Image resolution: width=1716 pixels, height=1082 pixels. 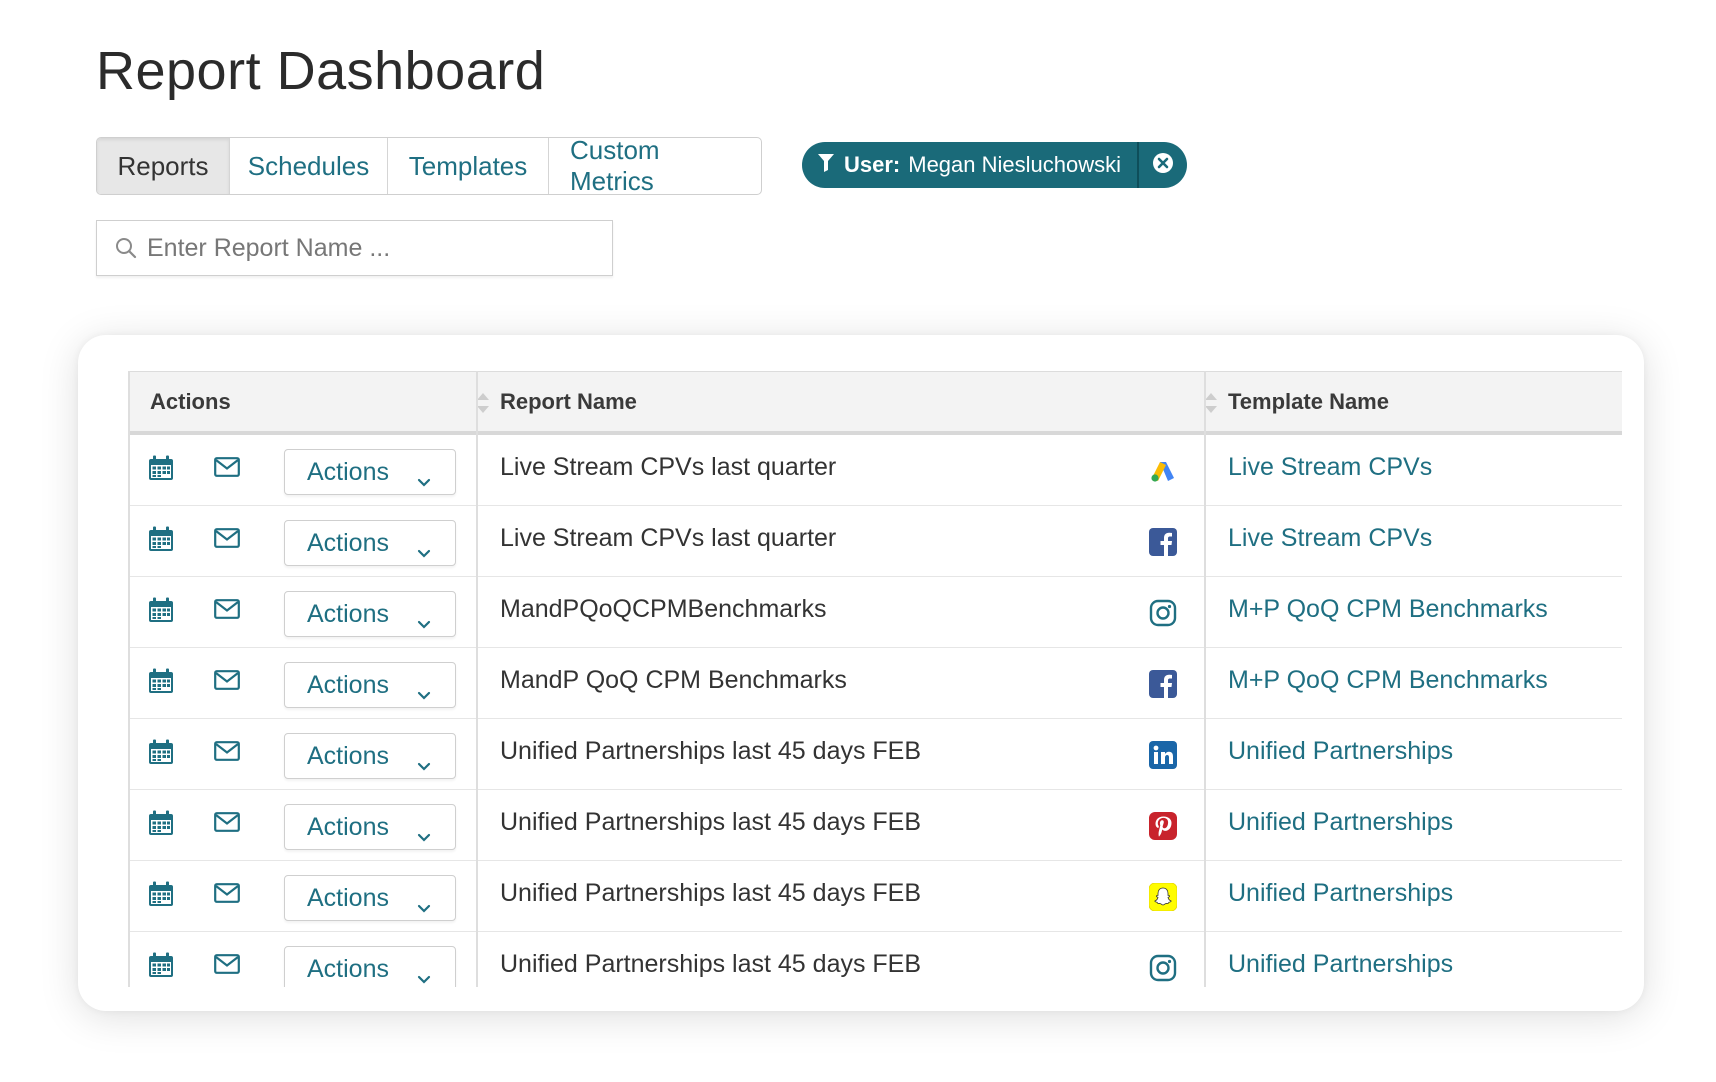 I want to click on remove-filter-button, so click(x=1163, y=165).